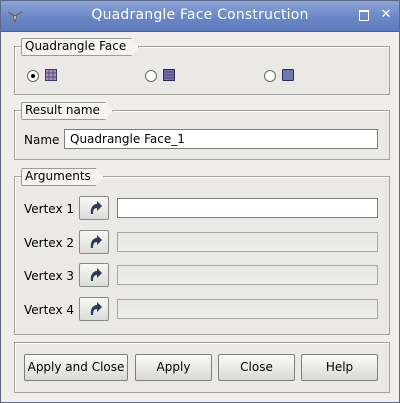  Describe the element at coordinates (386, 14) in the screenshot. I see `close-window-icon: ✕` at that location.